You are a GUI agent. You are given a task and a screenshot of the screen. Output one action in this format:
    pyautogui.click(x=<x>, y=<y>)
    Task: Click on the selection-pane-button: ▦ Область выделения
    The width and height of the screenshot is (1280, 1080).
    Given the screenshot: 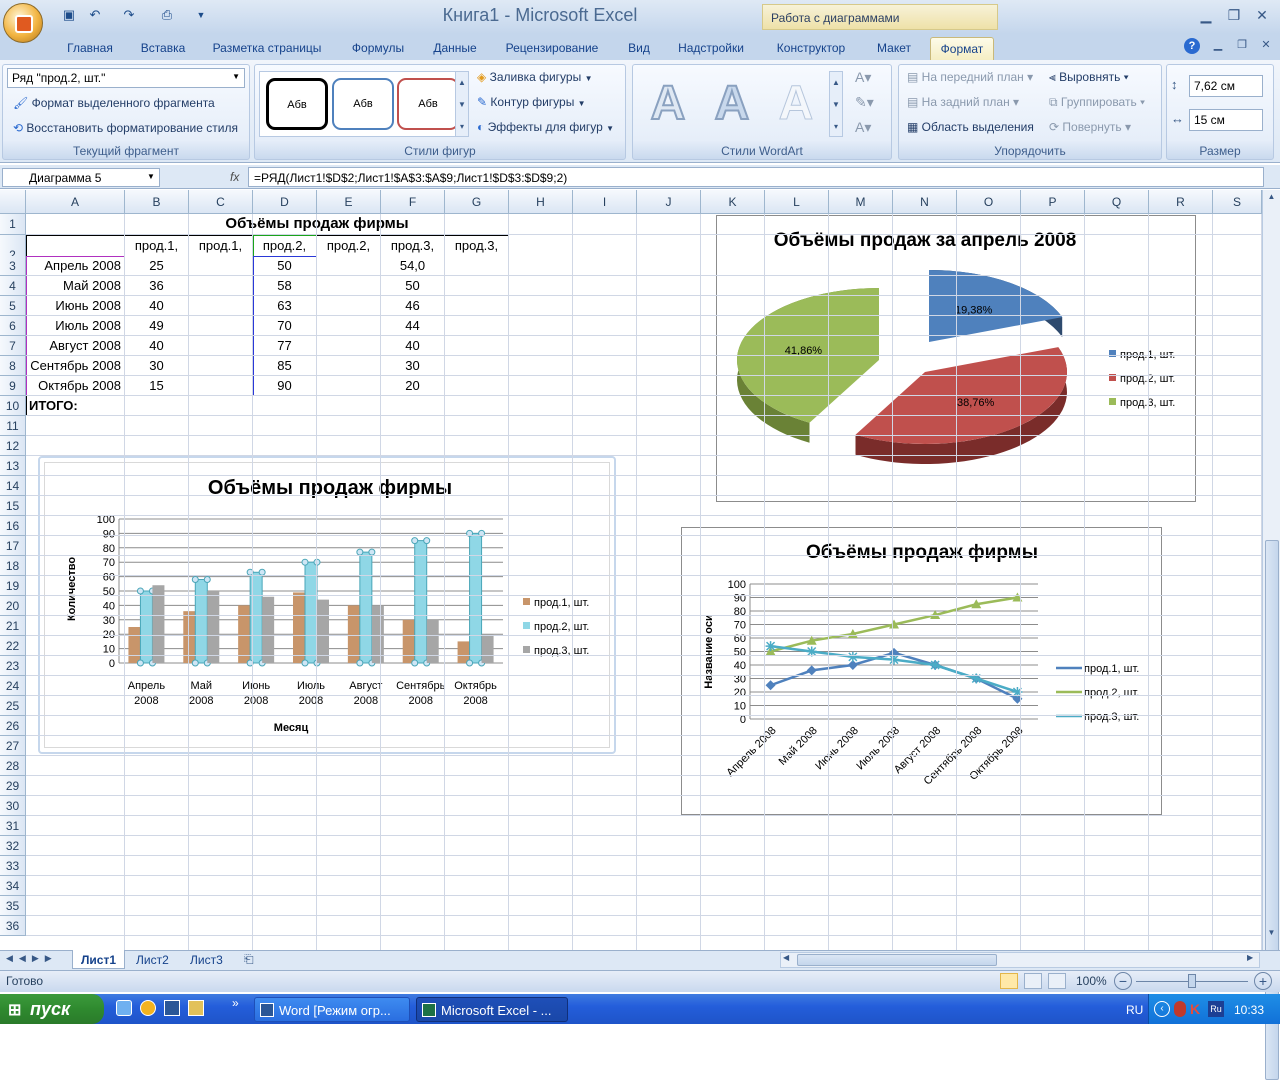 What is the action you would take?
    pyautogui.click(x=970, y=127)
    